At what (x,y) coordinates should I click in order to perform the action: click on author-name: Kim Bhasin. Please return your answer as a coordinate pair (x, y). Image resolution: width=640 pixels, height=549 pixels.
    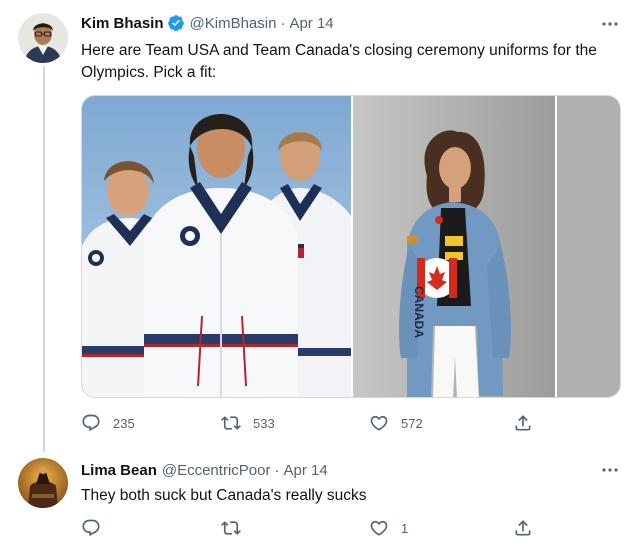
    Looking at the image, I should click on (122, 23).